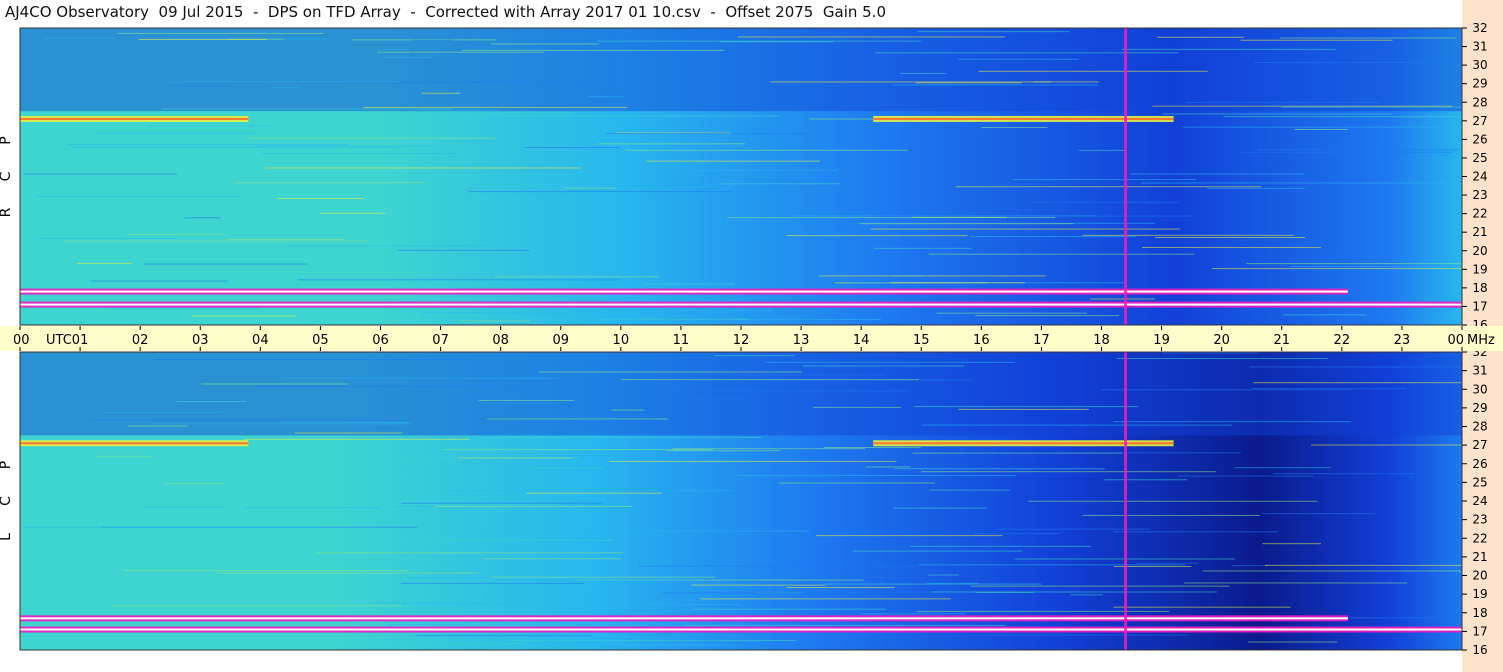  Describe the element at coordinates (500, 340) in the screenshot. I see `utc-tick-label: 08` at that location.